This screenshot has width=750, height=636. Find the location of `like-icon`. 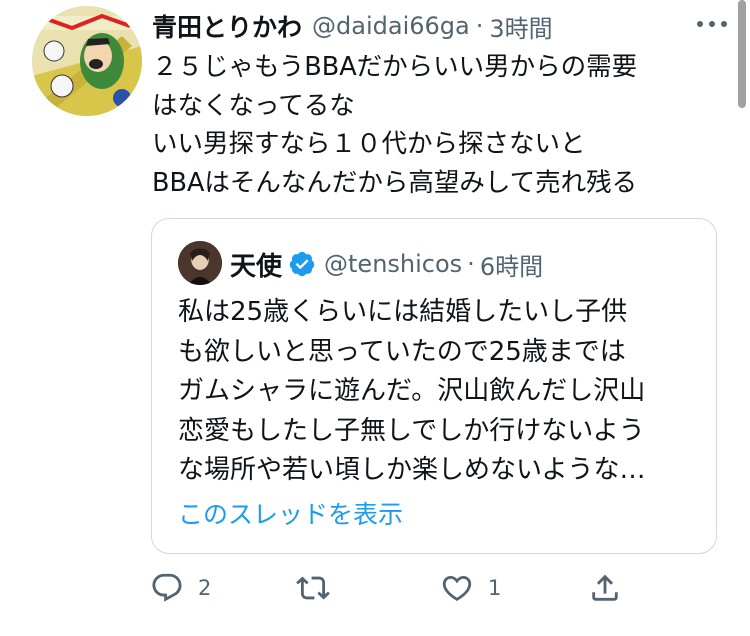

like-icon is located at coordinates (457, 588).